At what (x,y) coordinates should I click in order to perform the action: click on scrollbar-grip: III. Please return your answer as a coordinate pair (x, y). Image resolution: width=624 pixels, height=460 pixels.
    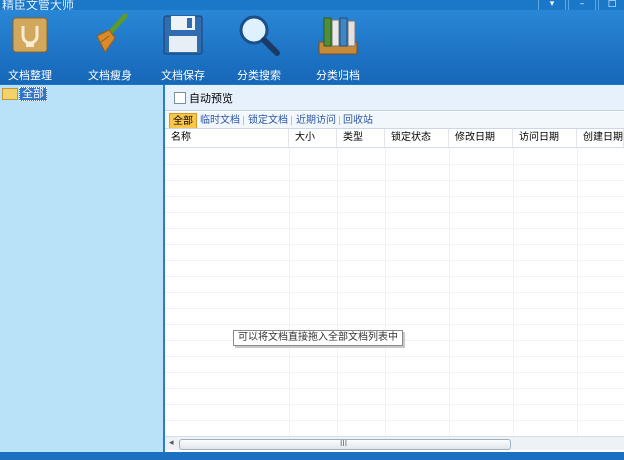
    Looking at the image, I should click on (344, 443).